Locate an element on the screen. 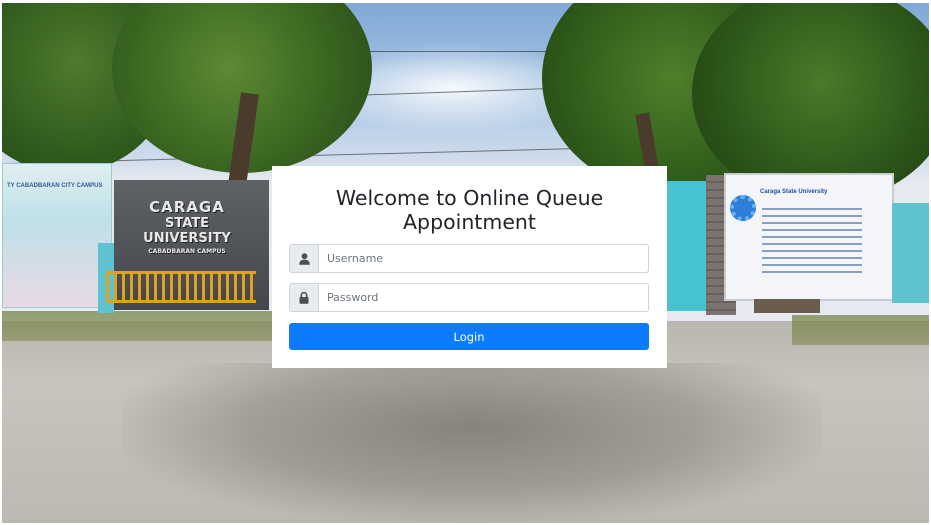 This screenshot has width=931, height=525. gate-post is located at coordinates (910, 253).